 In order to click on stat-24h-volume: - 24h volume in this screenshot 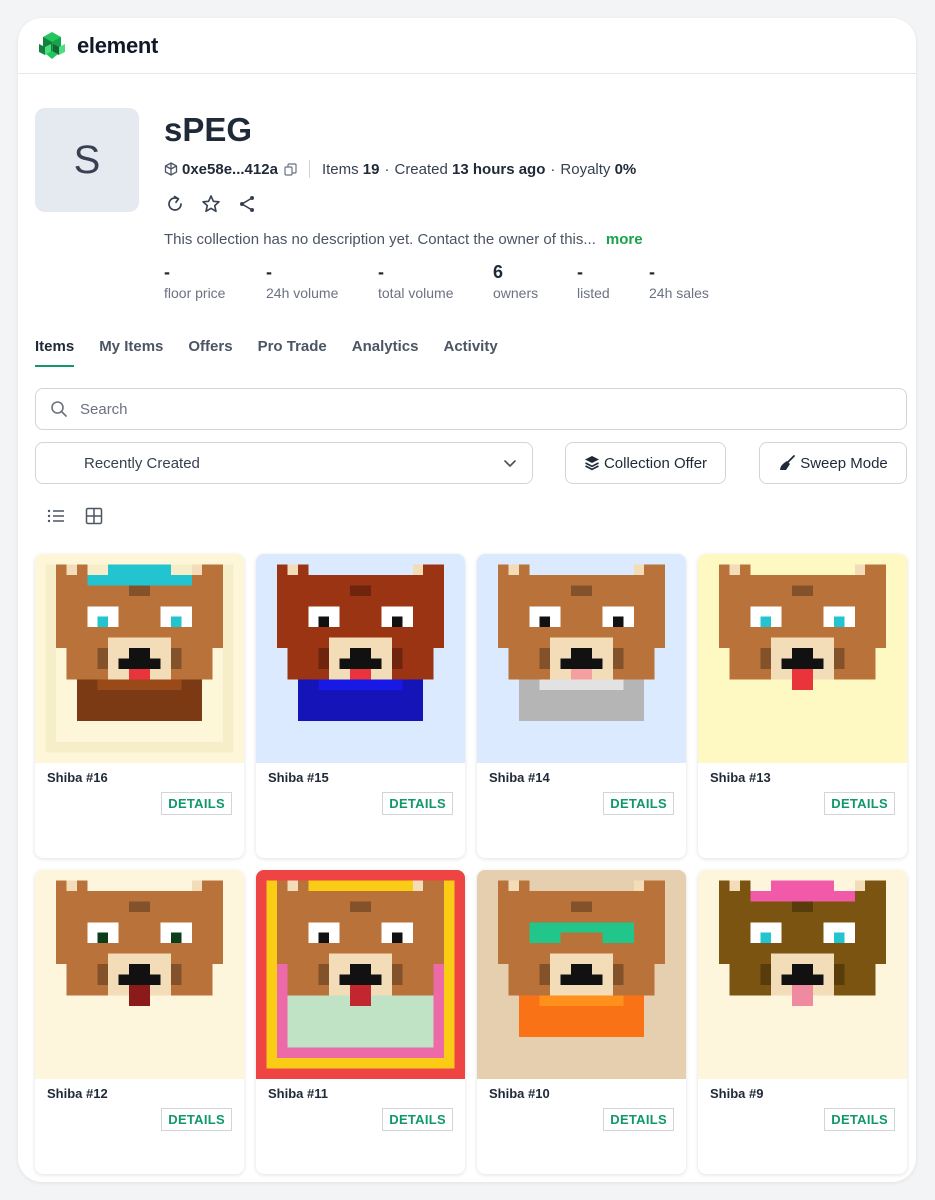, I will do `click(322, 281)`.